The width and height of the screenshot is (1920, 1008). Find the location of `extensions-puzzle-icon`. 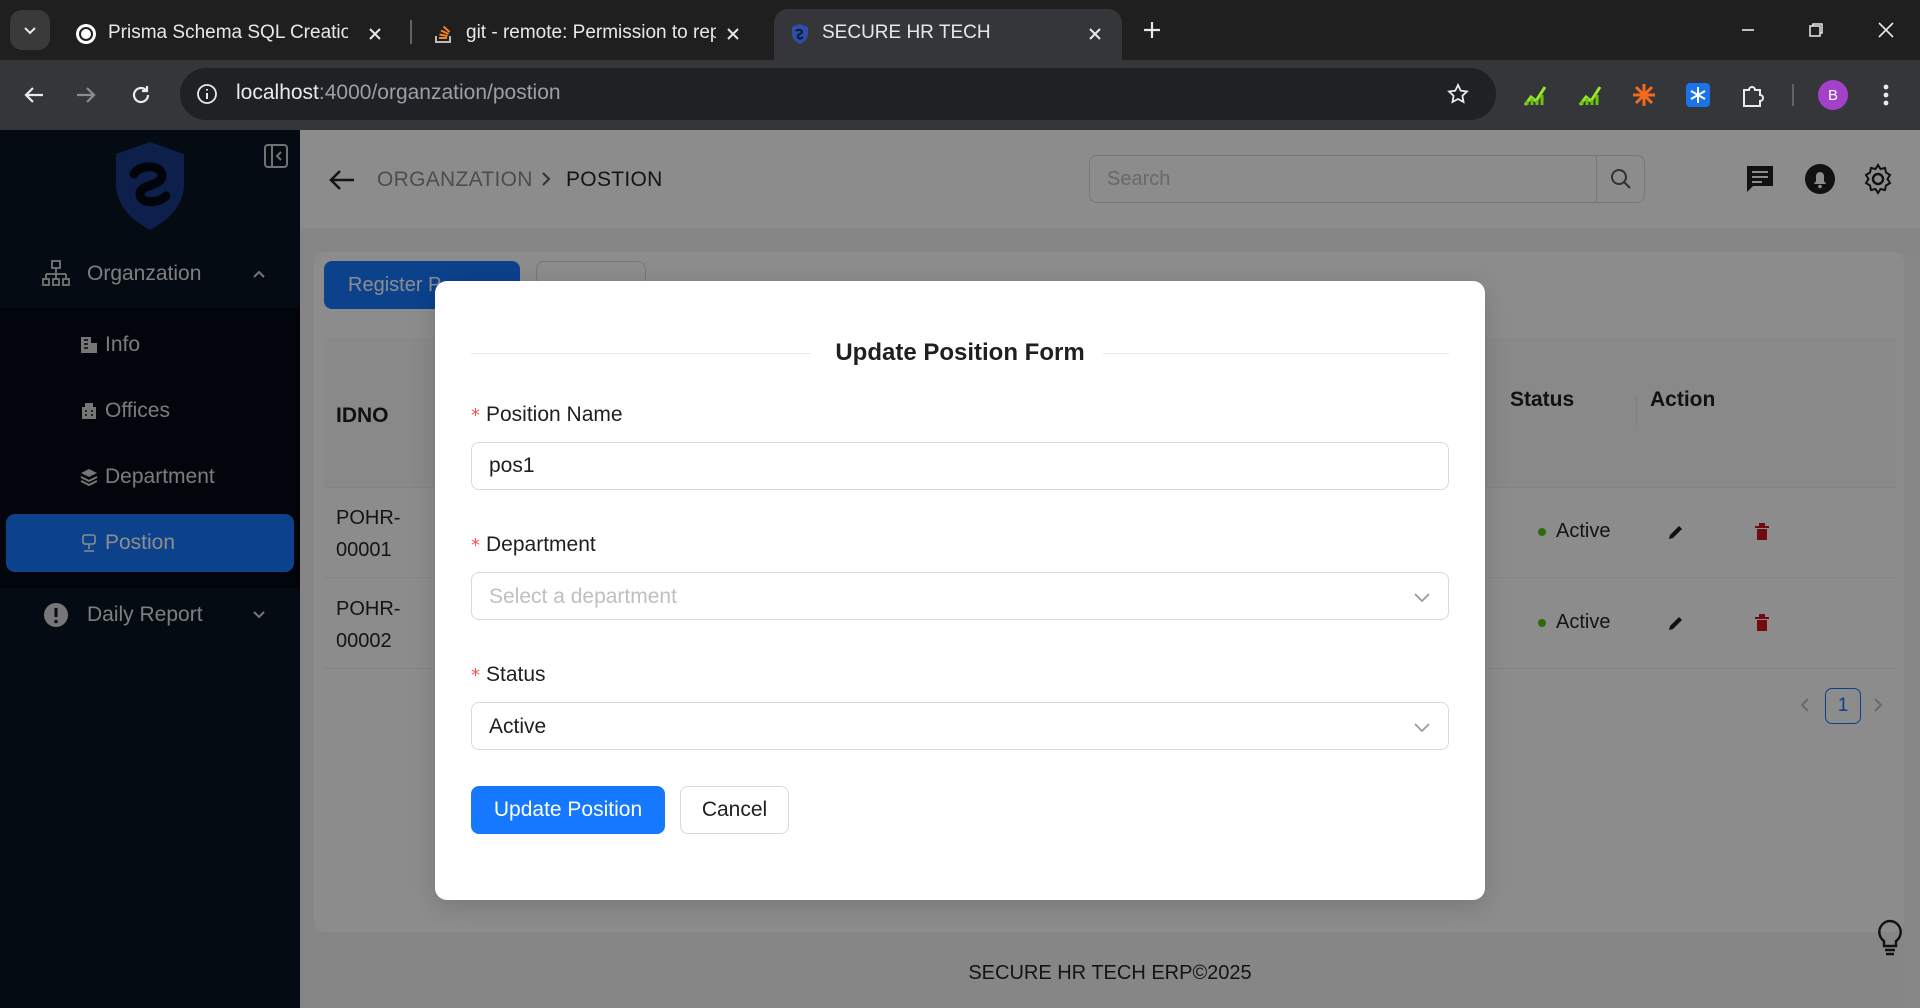

extensions-puzzle-icon is located at coordinates (1753, 95).